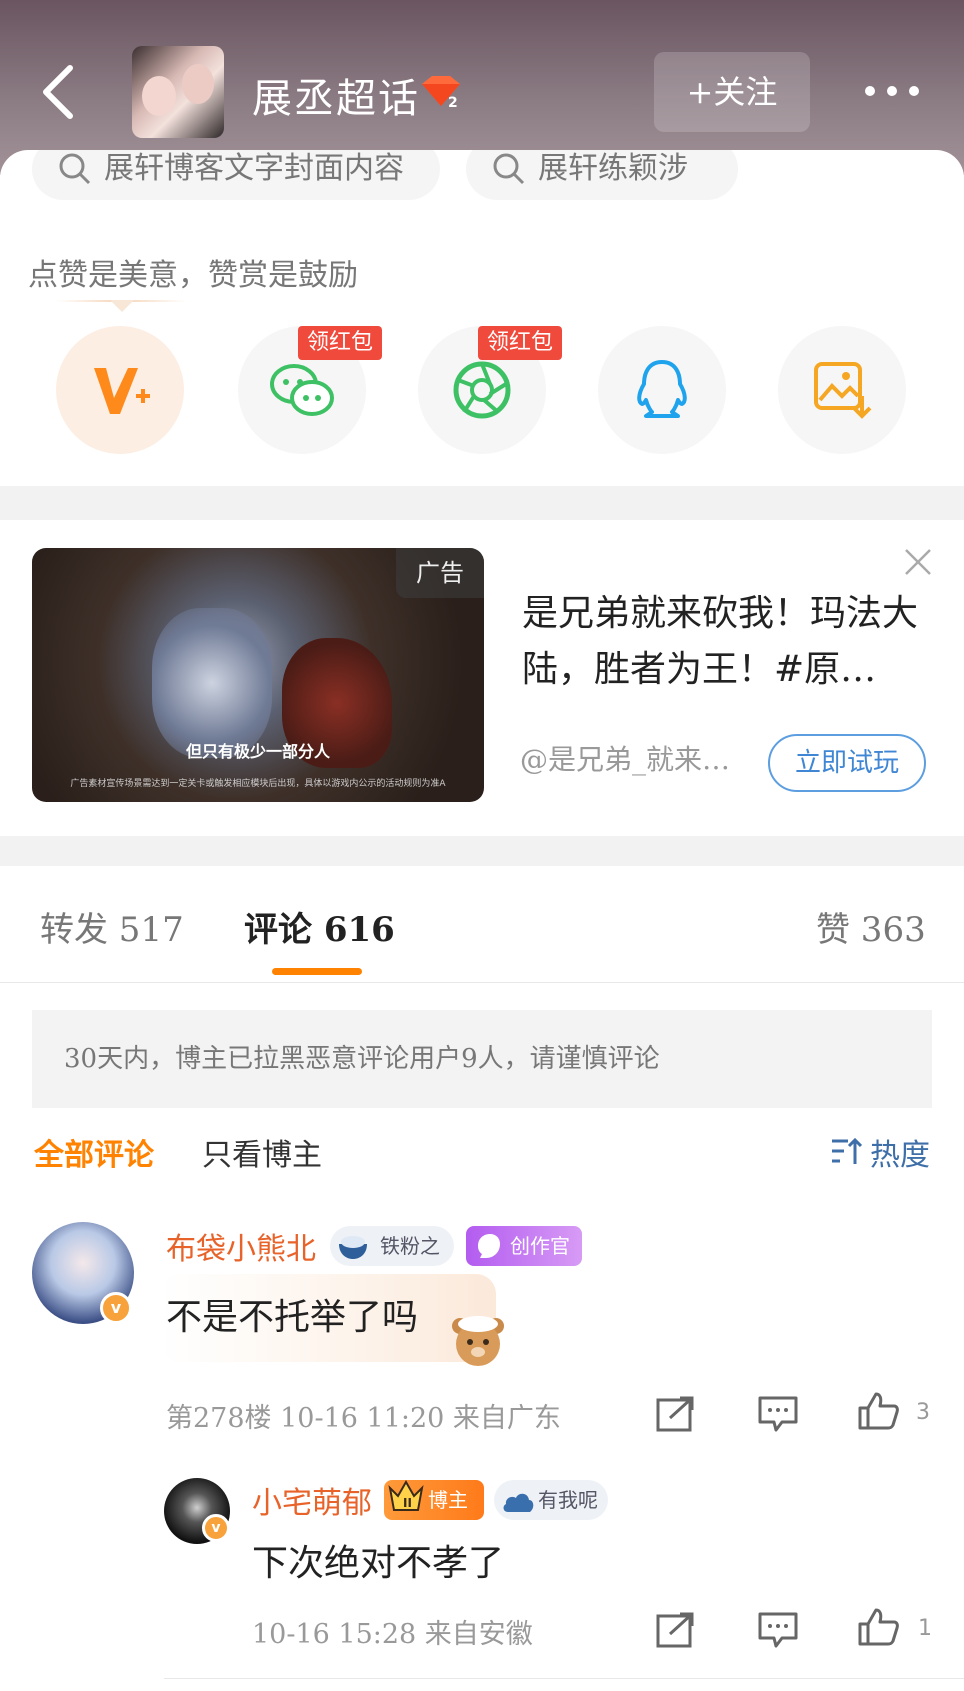 Image resolution: width=964 pixels, height=1691 pixels. Describe the element at coordinates (482, 390) in the screenshot. I see `moments-icon` at that location.